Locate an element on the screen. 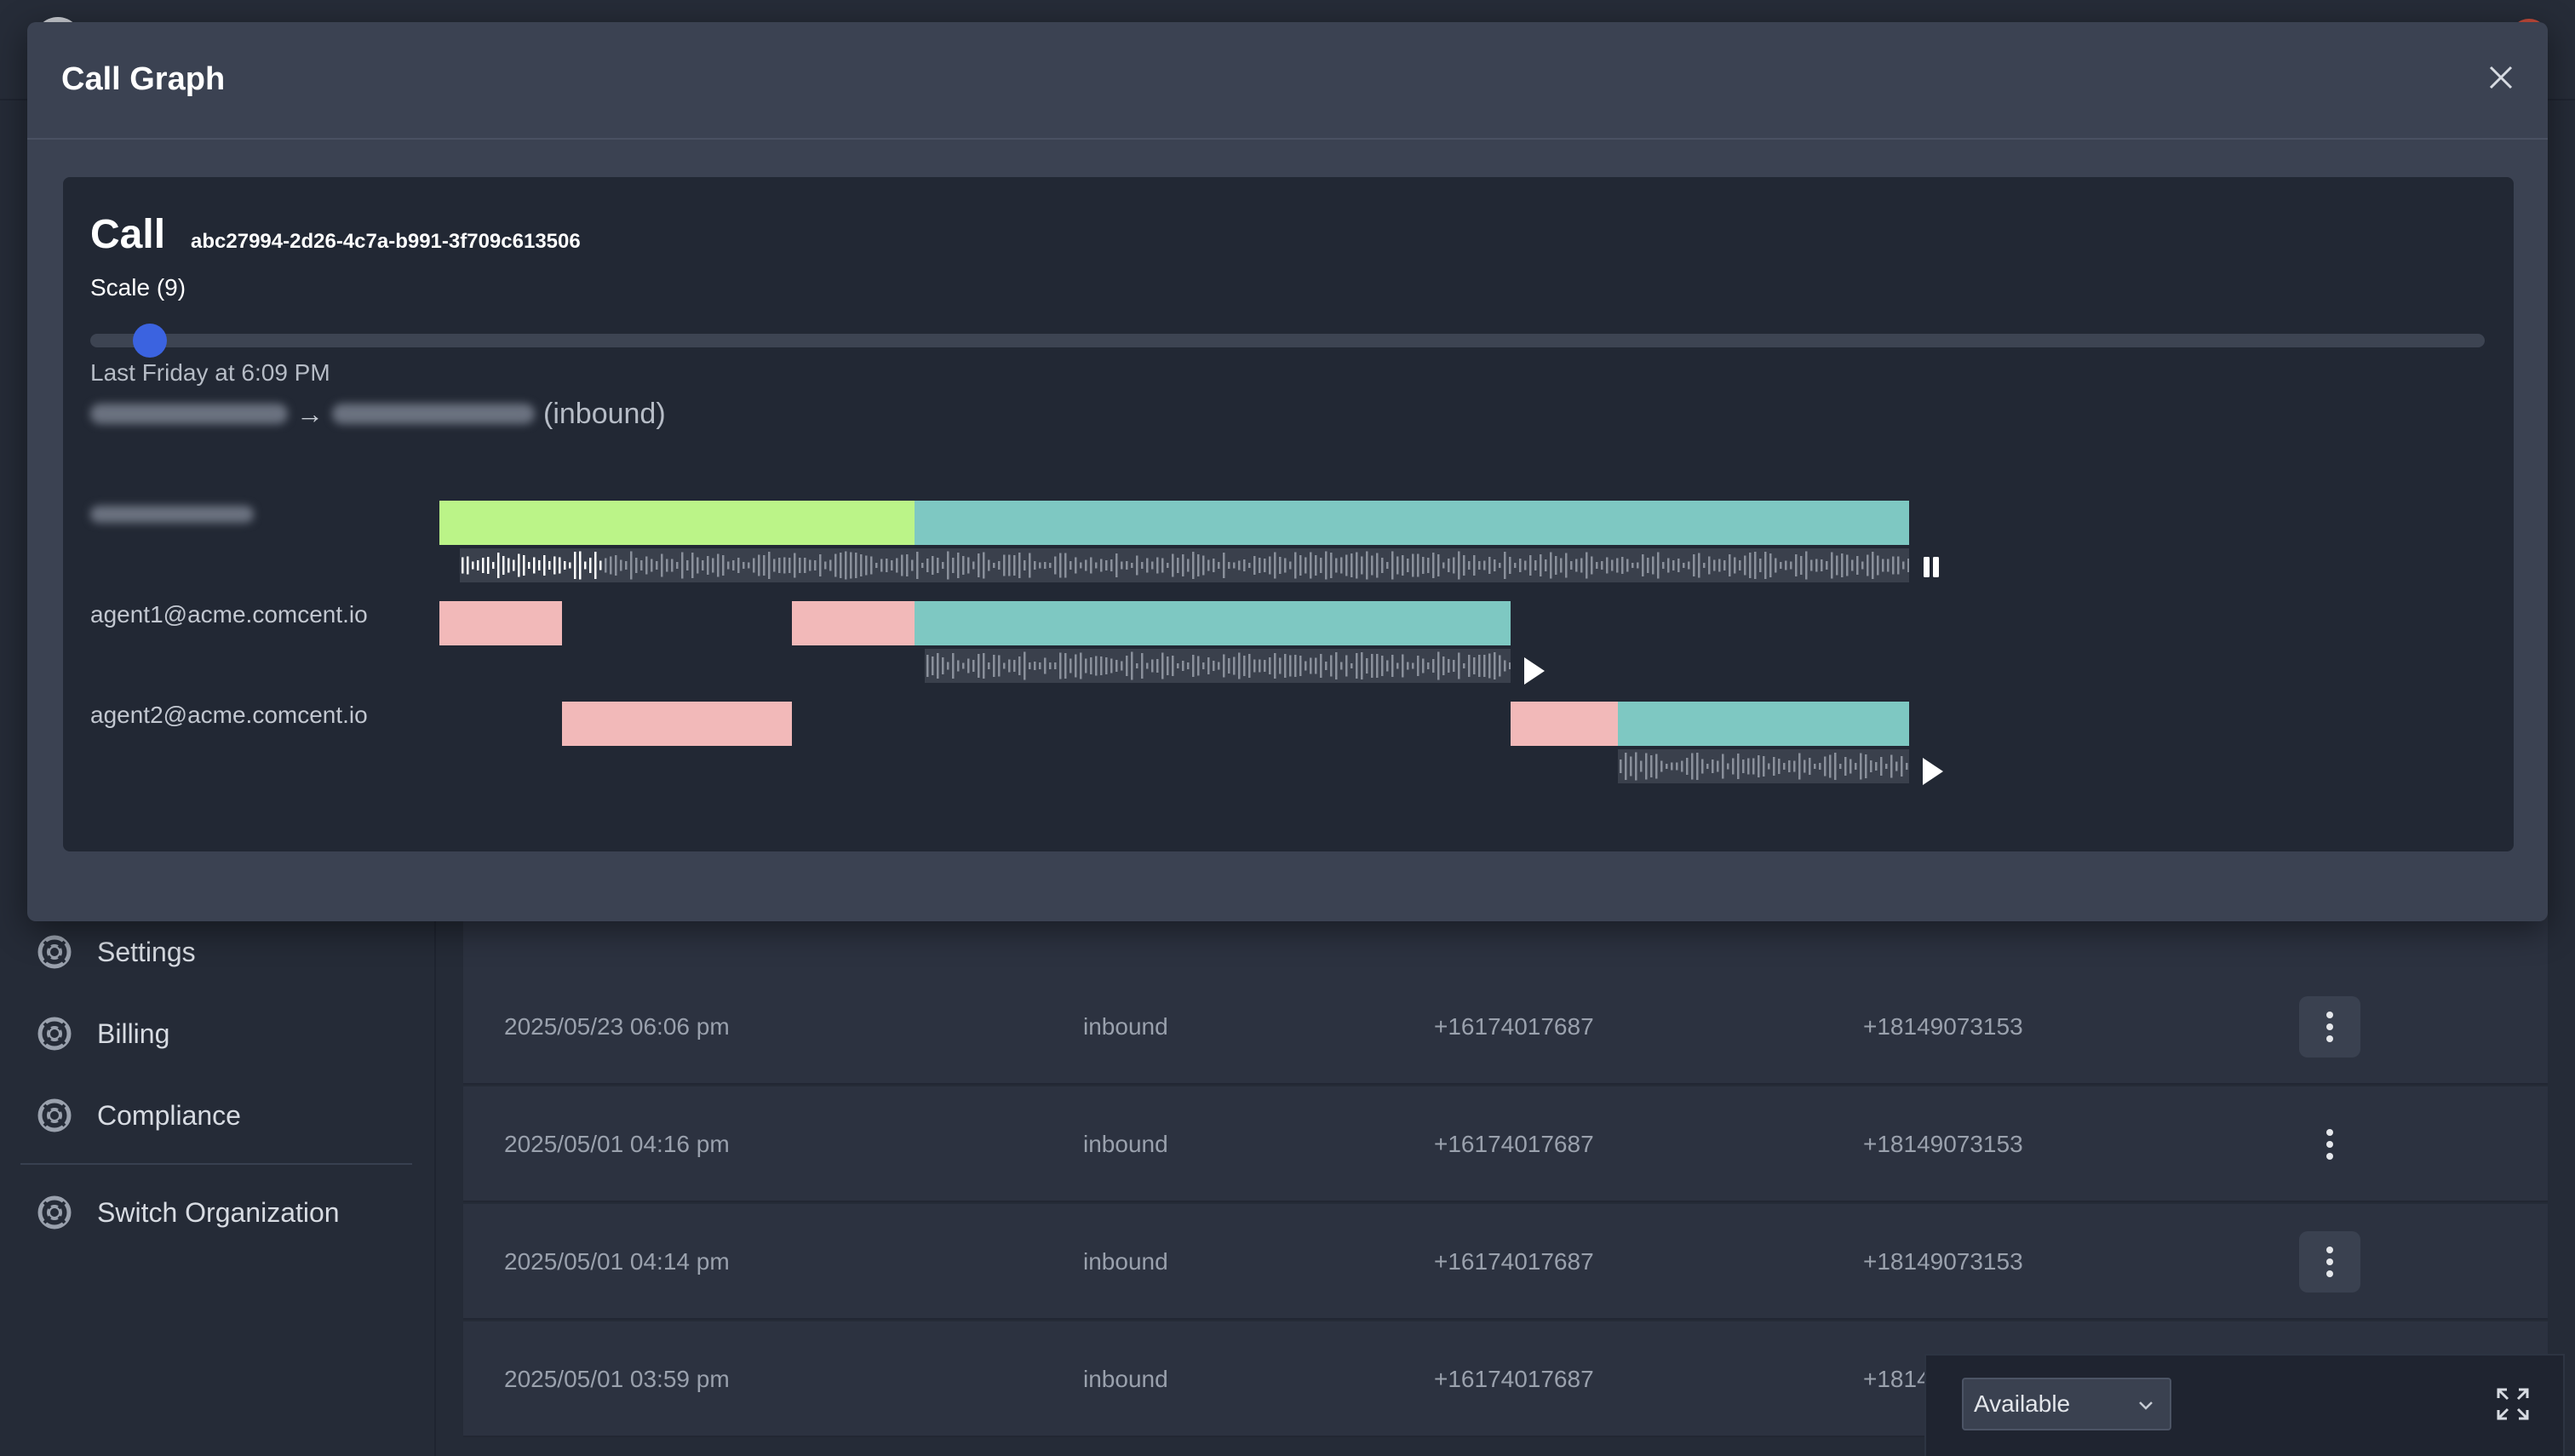 Image resolution: width=2575 pixels, height=1456 pixels. availability-value: Available is located at coordinates (2022, 1403).